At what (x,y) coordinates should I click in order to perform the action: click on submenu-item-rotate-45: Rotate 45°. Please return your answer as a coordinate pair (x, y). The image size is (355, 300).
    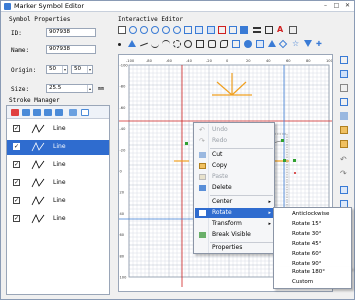
    Looking at the image, I should click on (313, 244).